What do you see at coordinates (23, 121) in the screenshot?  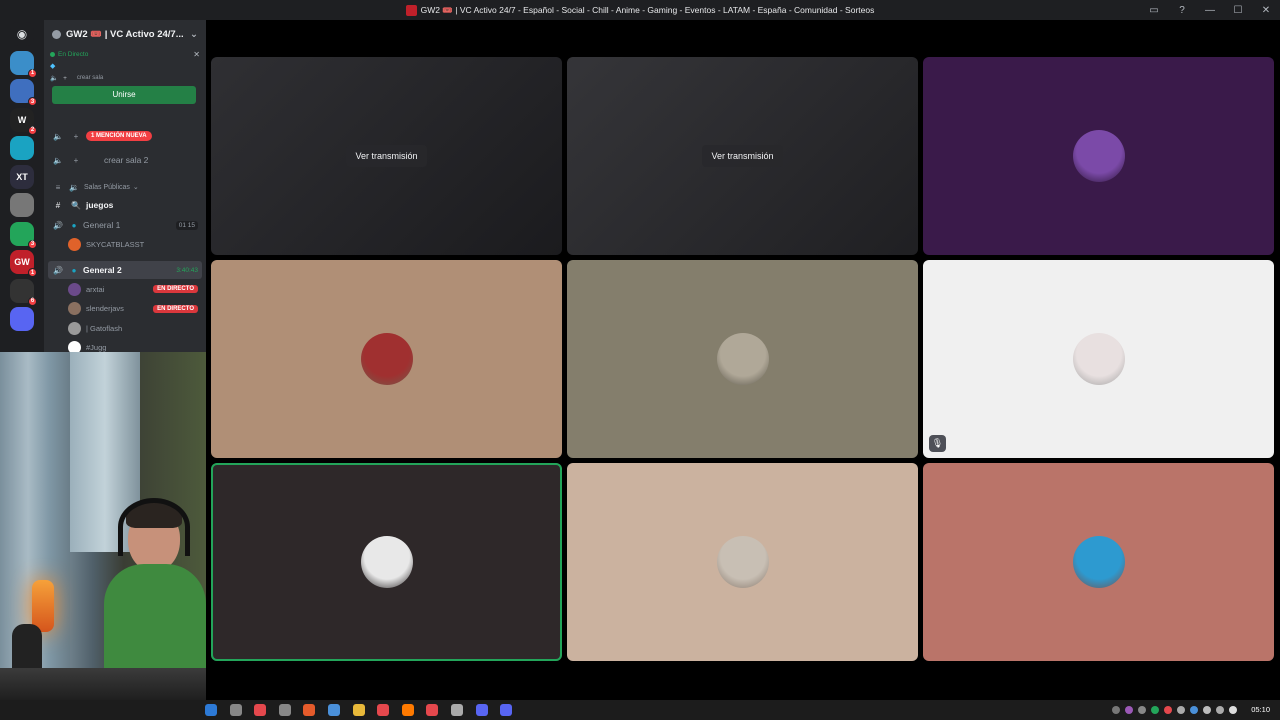 I see `server-icon: W2` at bounding box center [23, 121].